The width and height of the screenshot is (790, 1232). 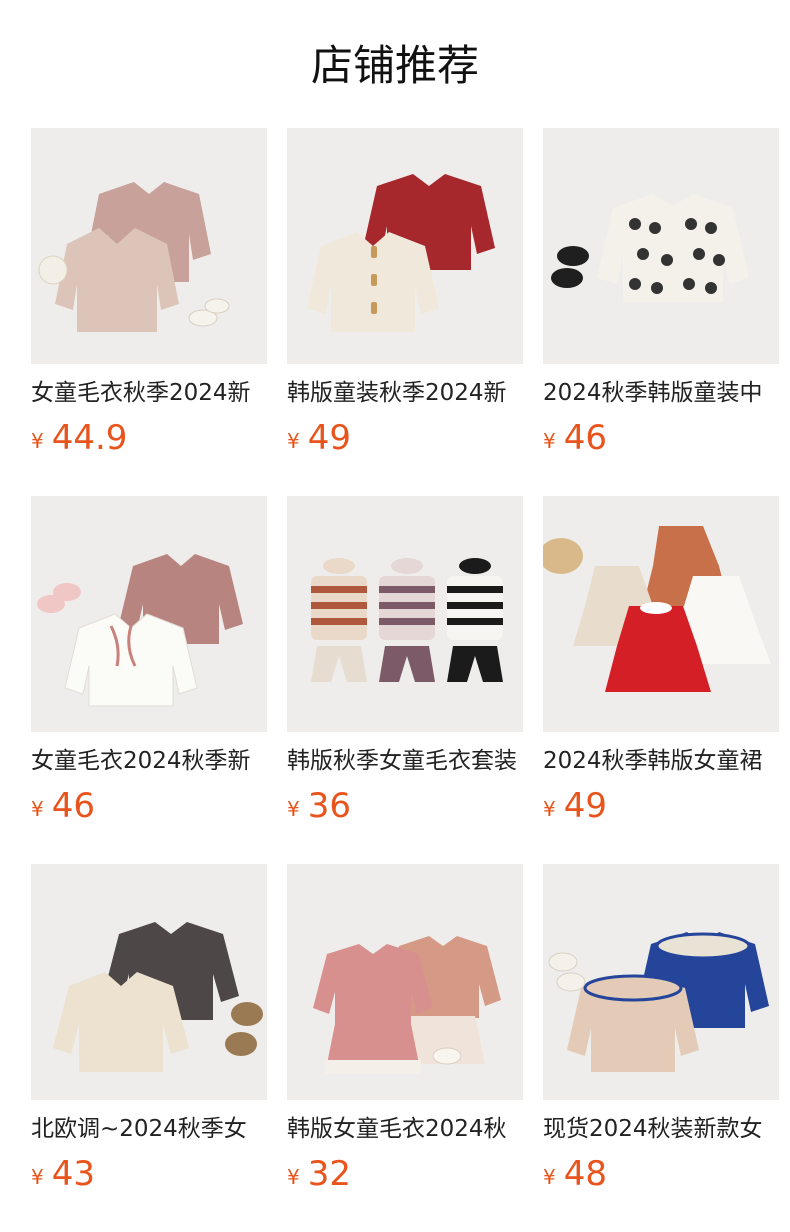 I want to click on product-card: 现货2024秋装新款女 ¥48, so click(x=661, y=1030).